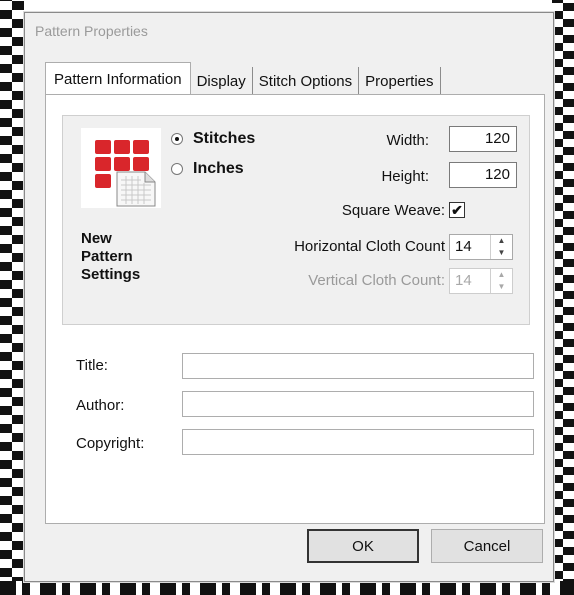 The image size is (574, 595). What do you see at coordinates (363, 546) in the screenshot?
I see `ok-button: OK` at bounding box center [363, 546].